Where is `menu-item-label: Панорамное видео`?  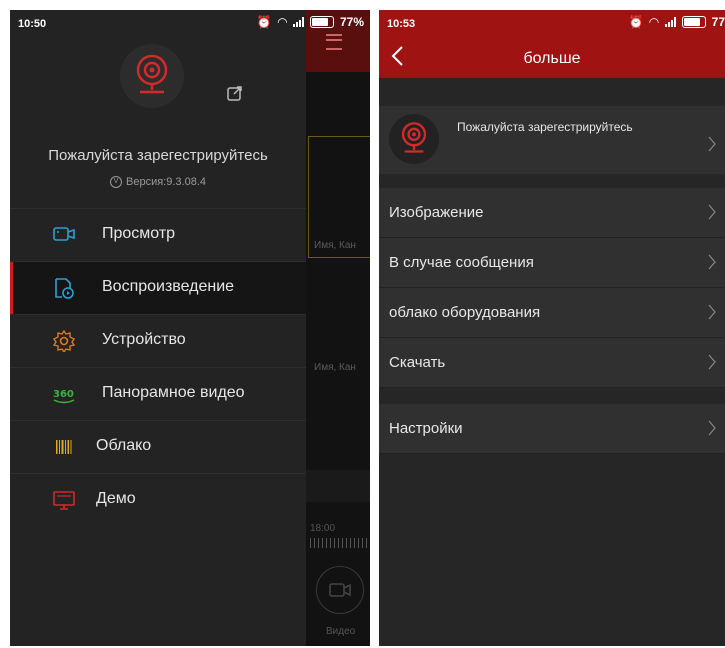 menu-item-label: Панорамное видео is located at coordinates (173, 392).